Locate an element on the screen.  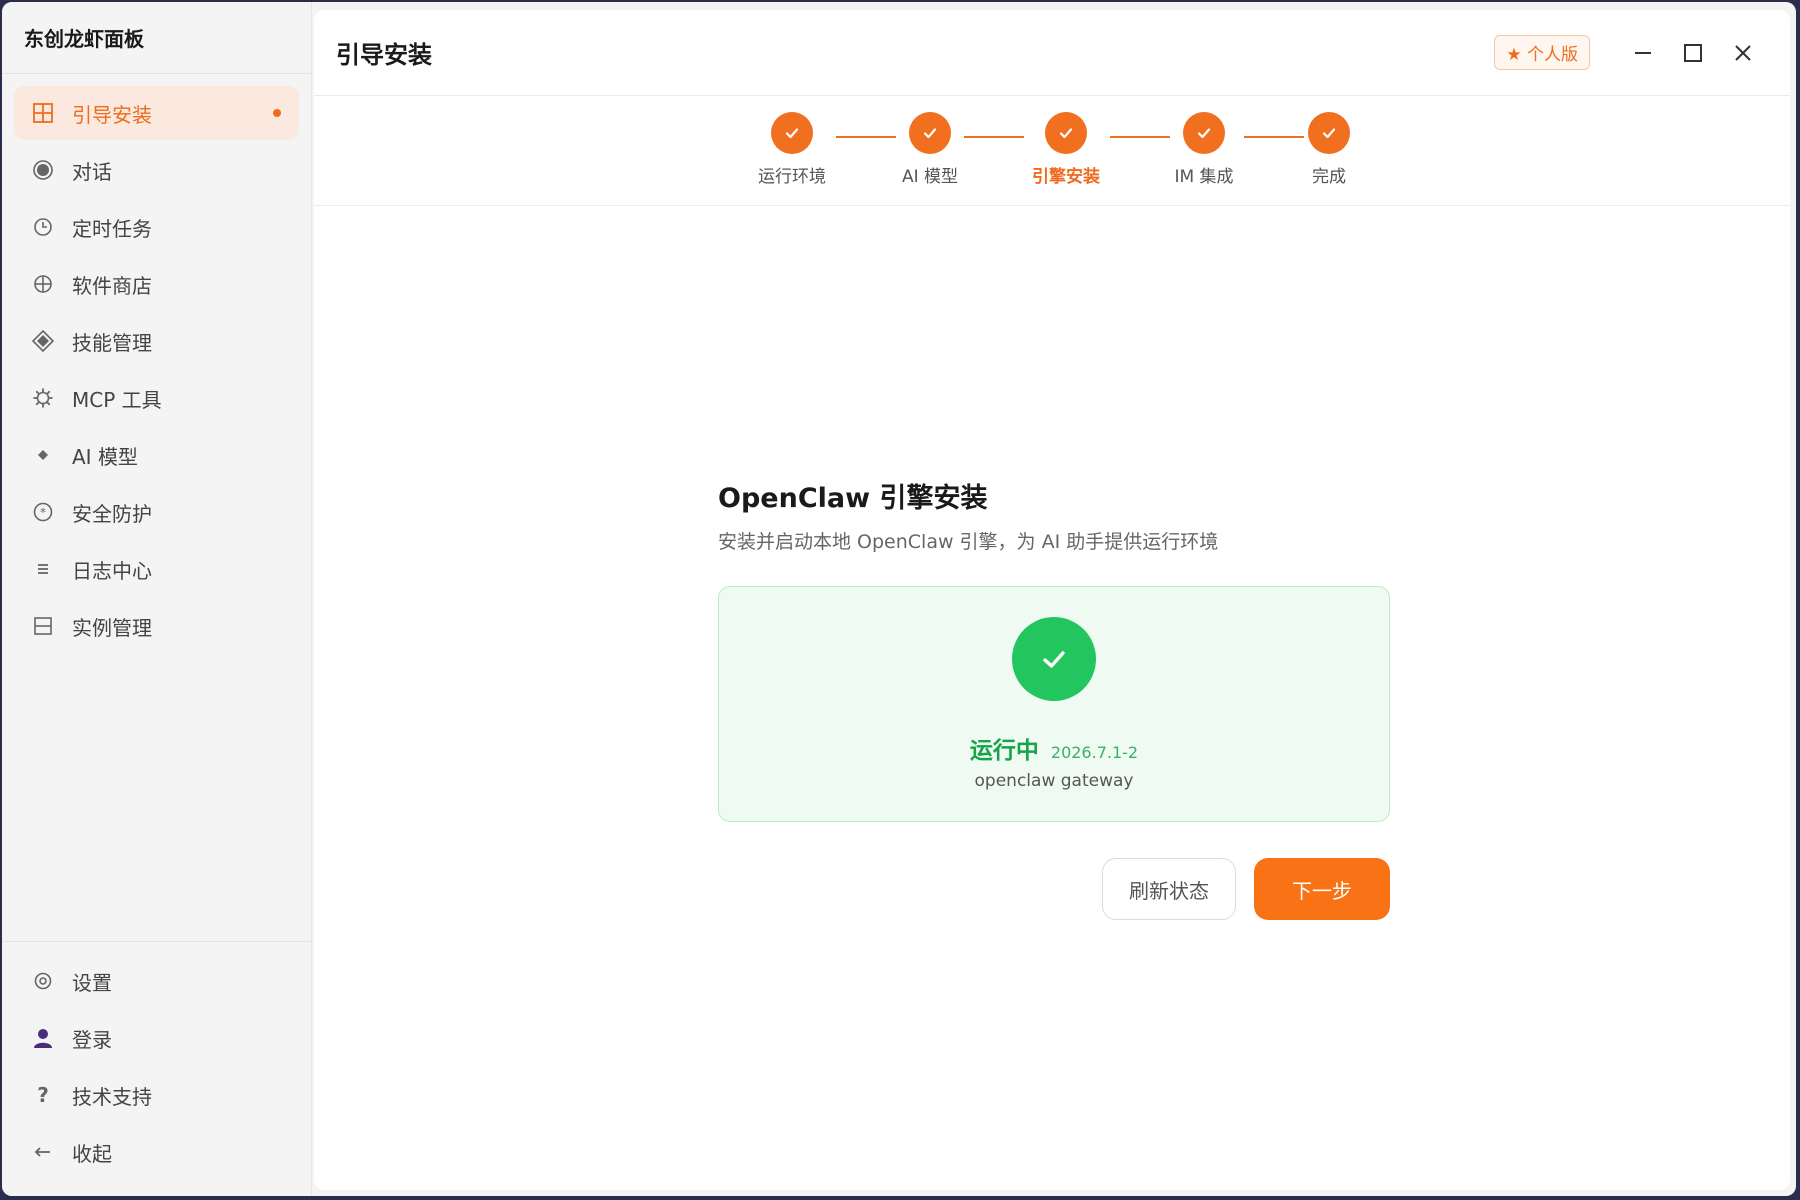
sidebar-item-security: * 安全防护 is located at coordinates (156, 512).